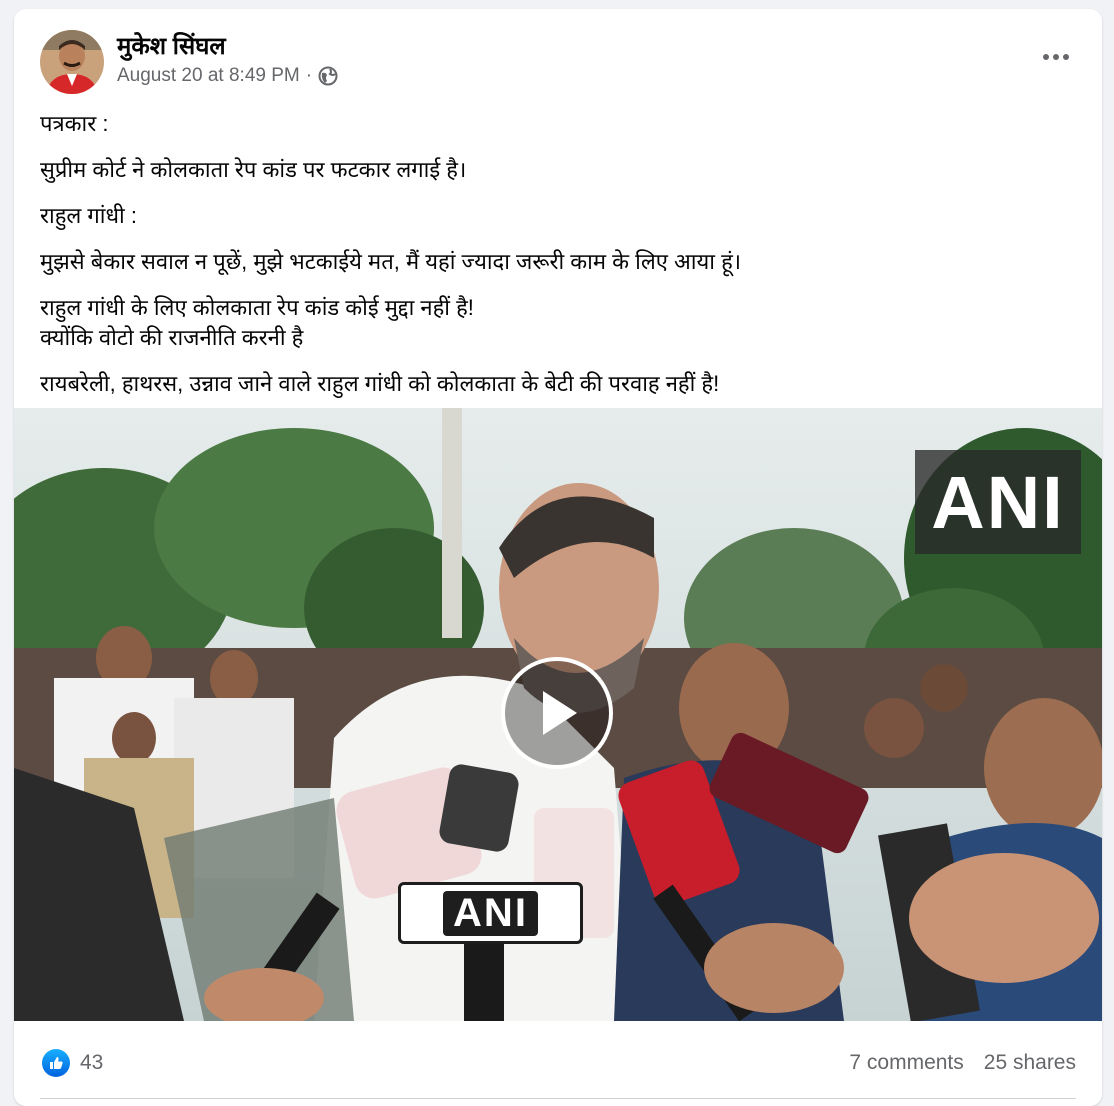  I want to click on mic-flag-label: ANI, so click(490, 913).